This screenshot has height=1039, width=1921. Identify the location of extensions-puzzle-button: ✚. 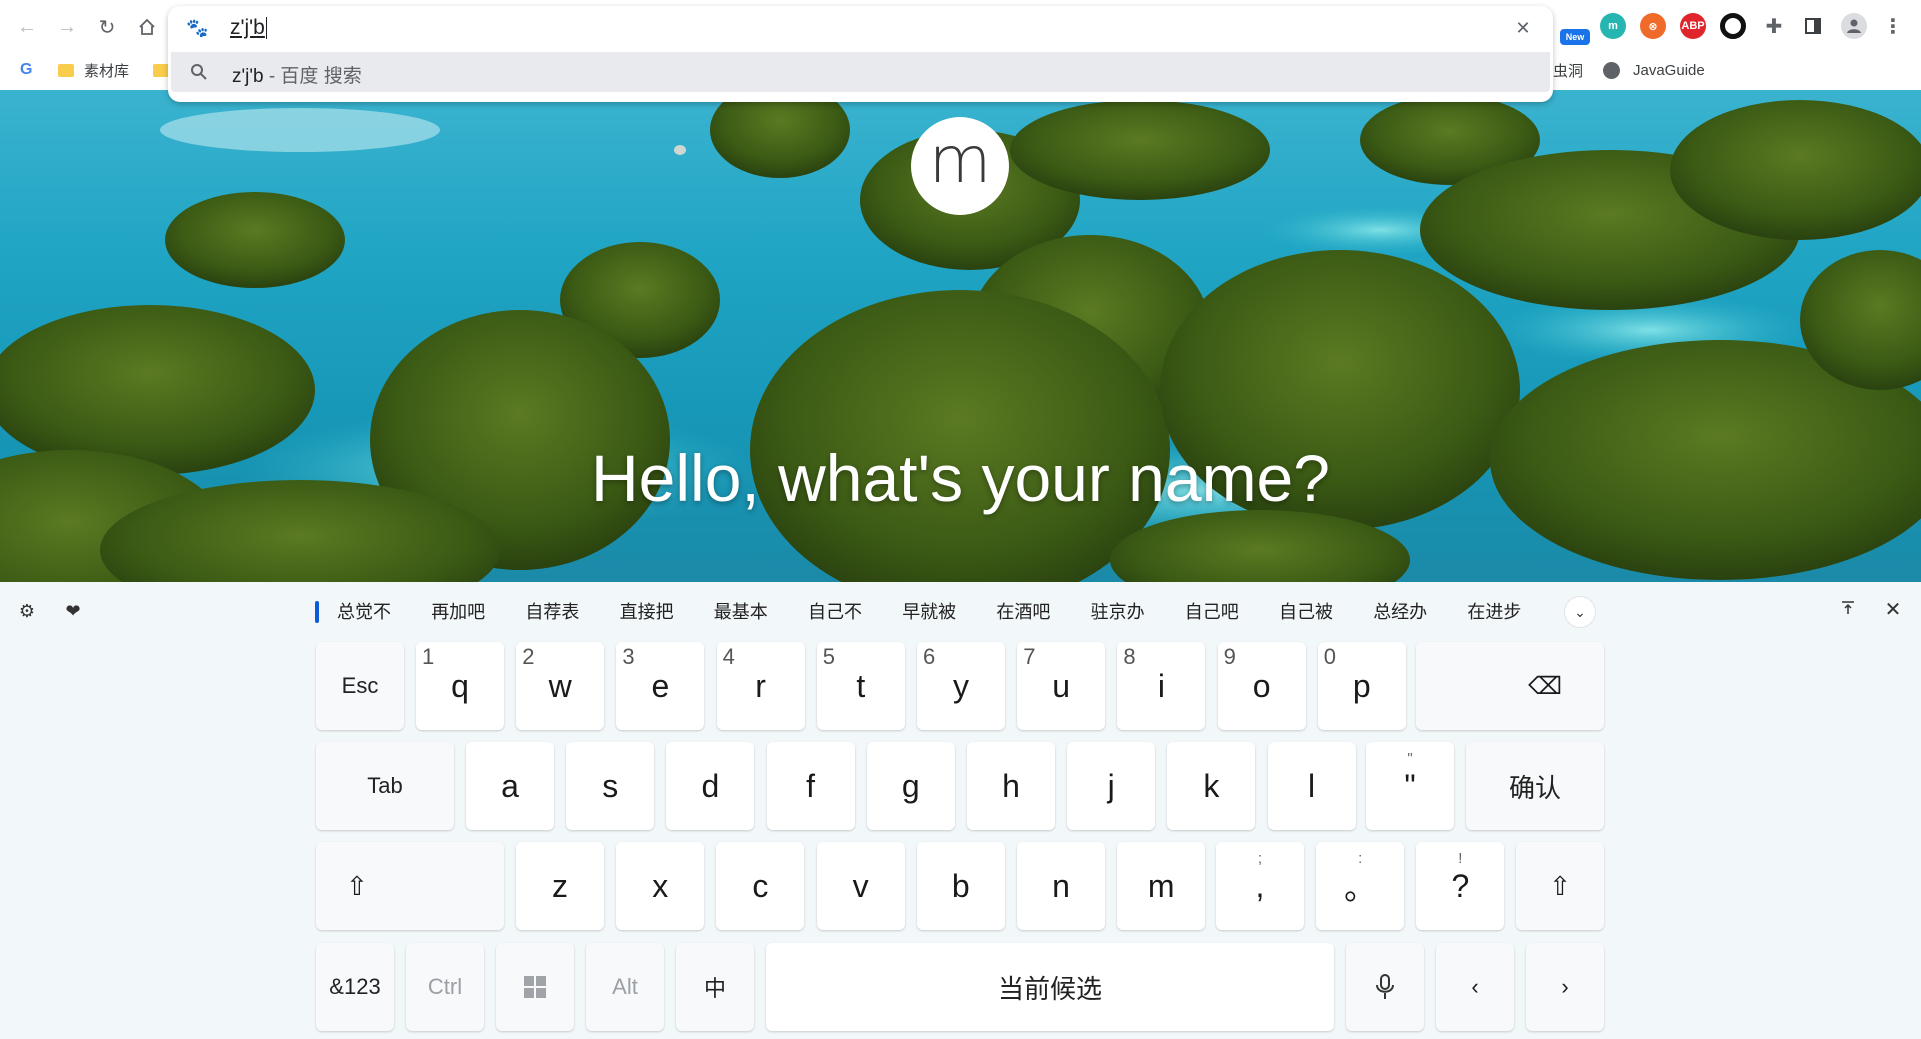
(1774, 26).